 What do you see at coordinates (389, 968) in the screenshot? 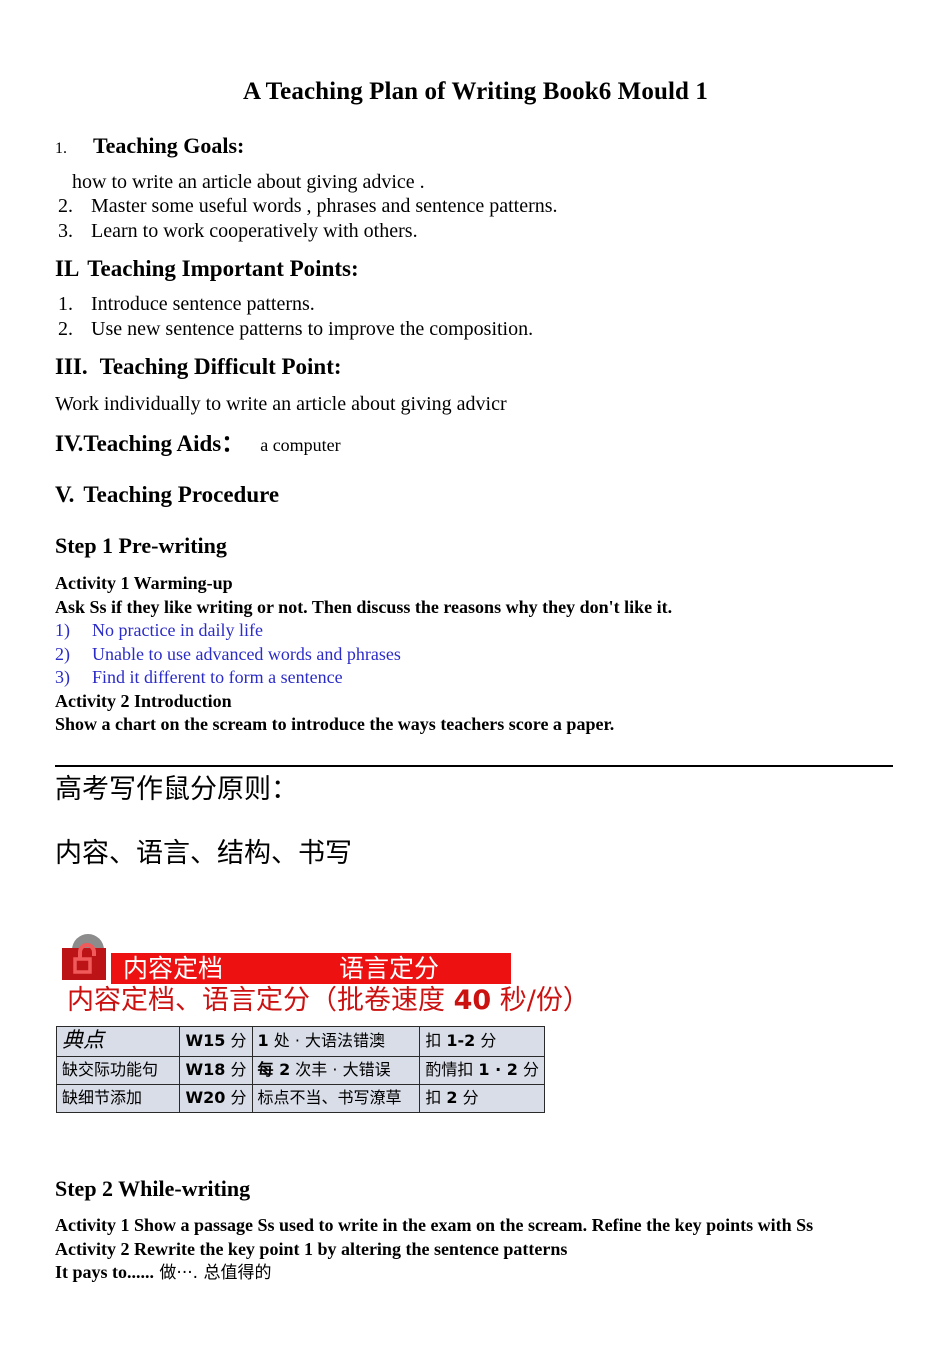
I see `banner-label-language: 语言定分` at bounding box center [389, 968].